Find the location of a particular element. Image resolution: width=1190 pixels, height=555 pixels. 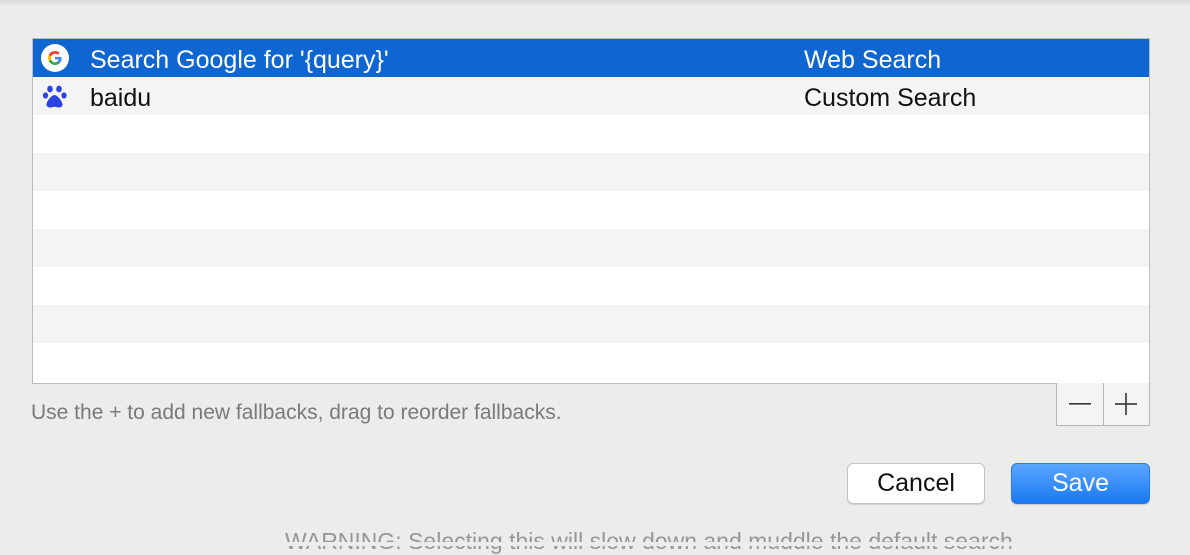

google-icon is located at coordinates (55, 58).